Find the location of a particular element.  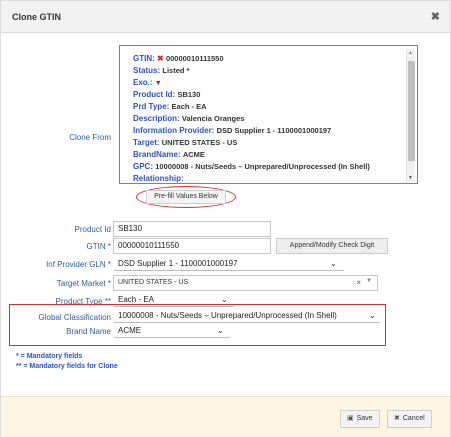

clone-from-label: Clone From is located at coordinates (90, 137).